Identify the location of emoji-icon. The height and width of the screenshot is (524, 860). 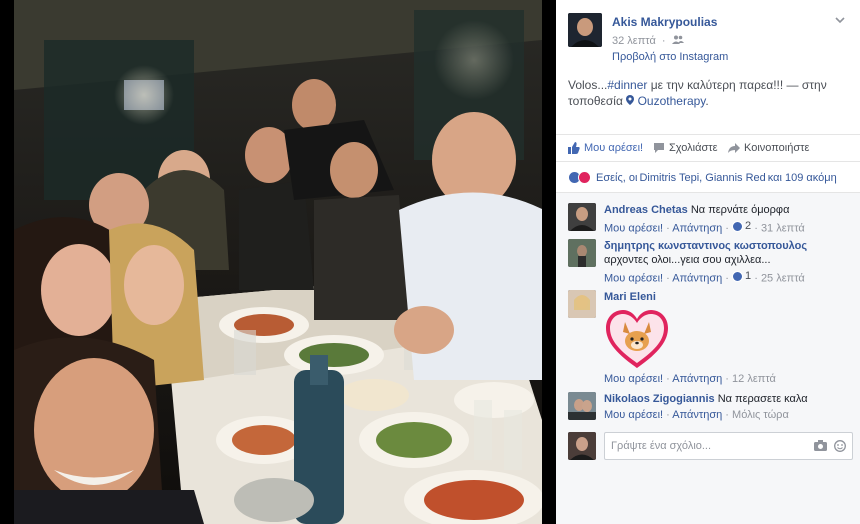
(840, 447).